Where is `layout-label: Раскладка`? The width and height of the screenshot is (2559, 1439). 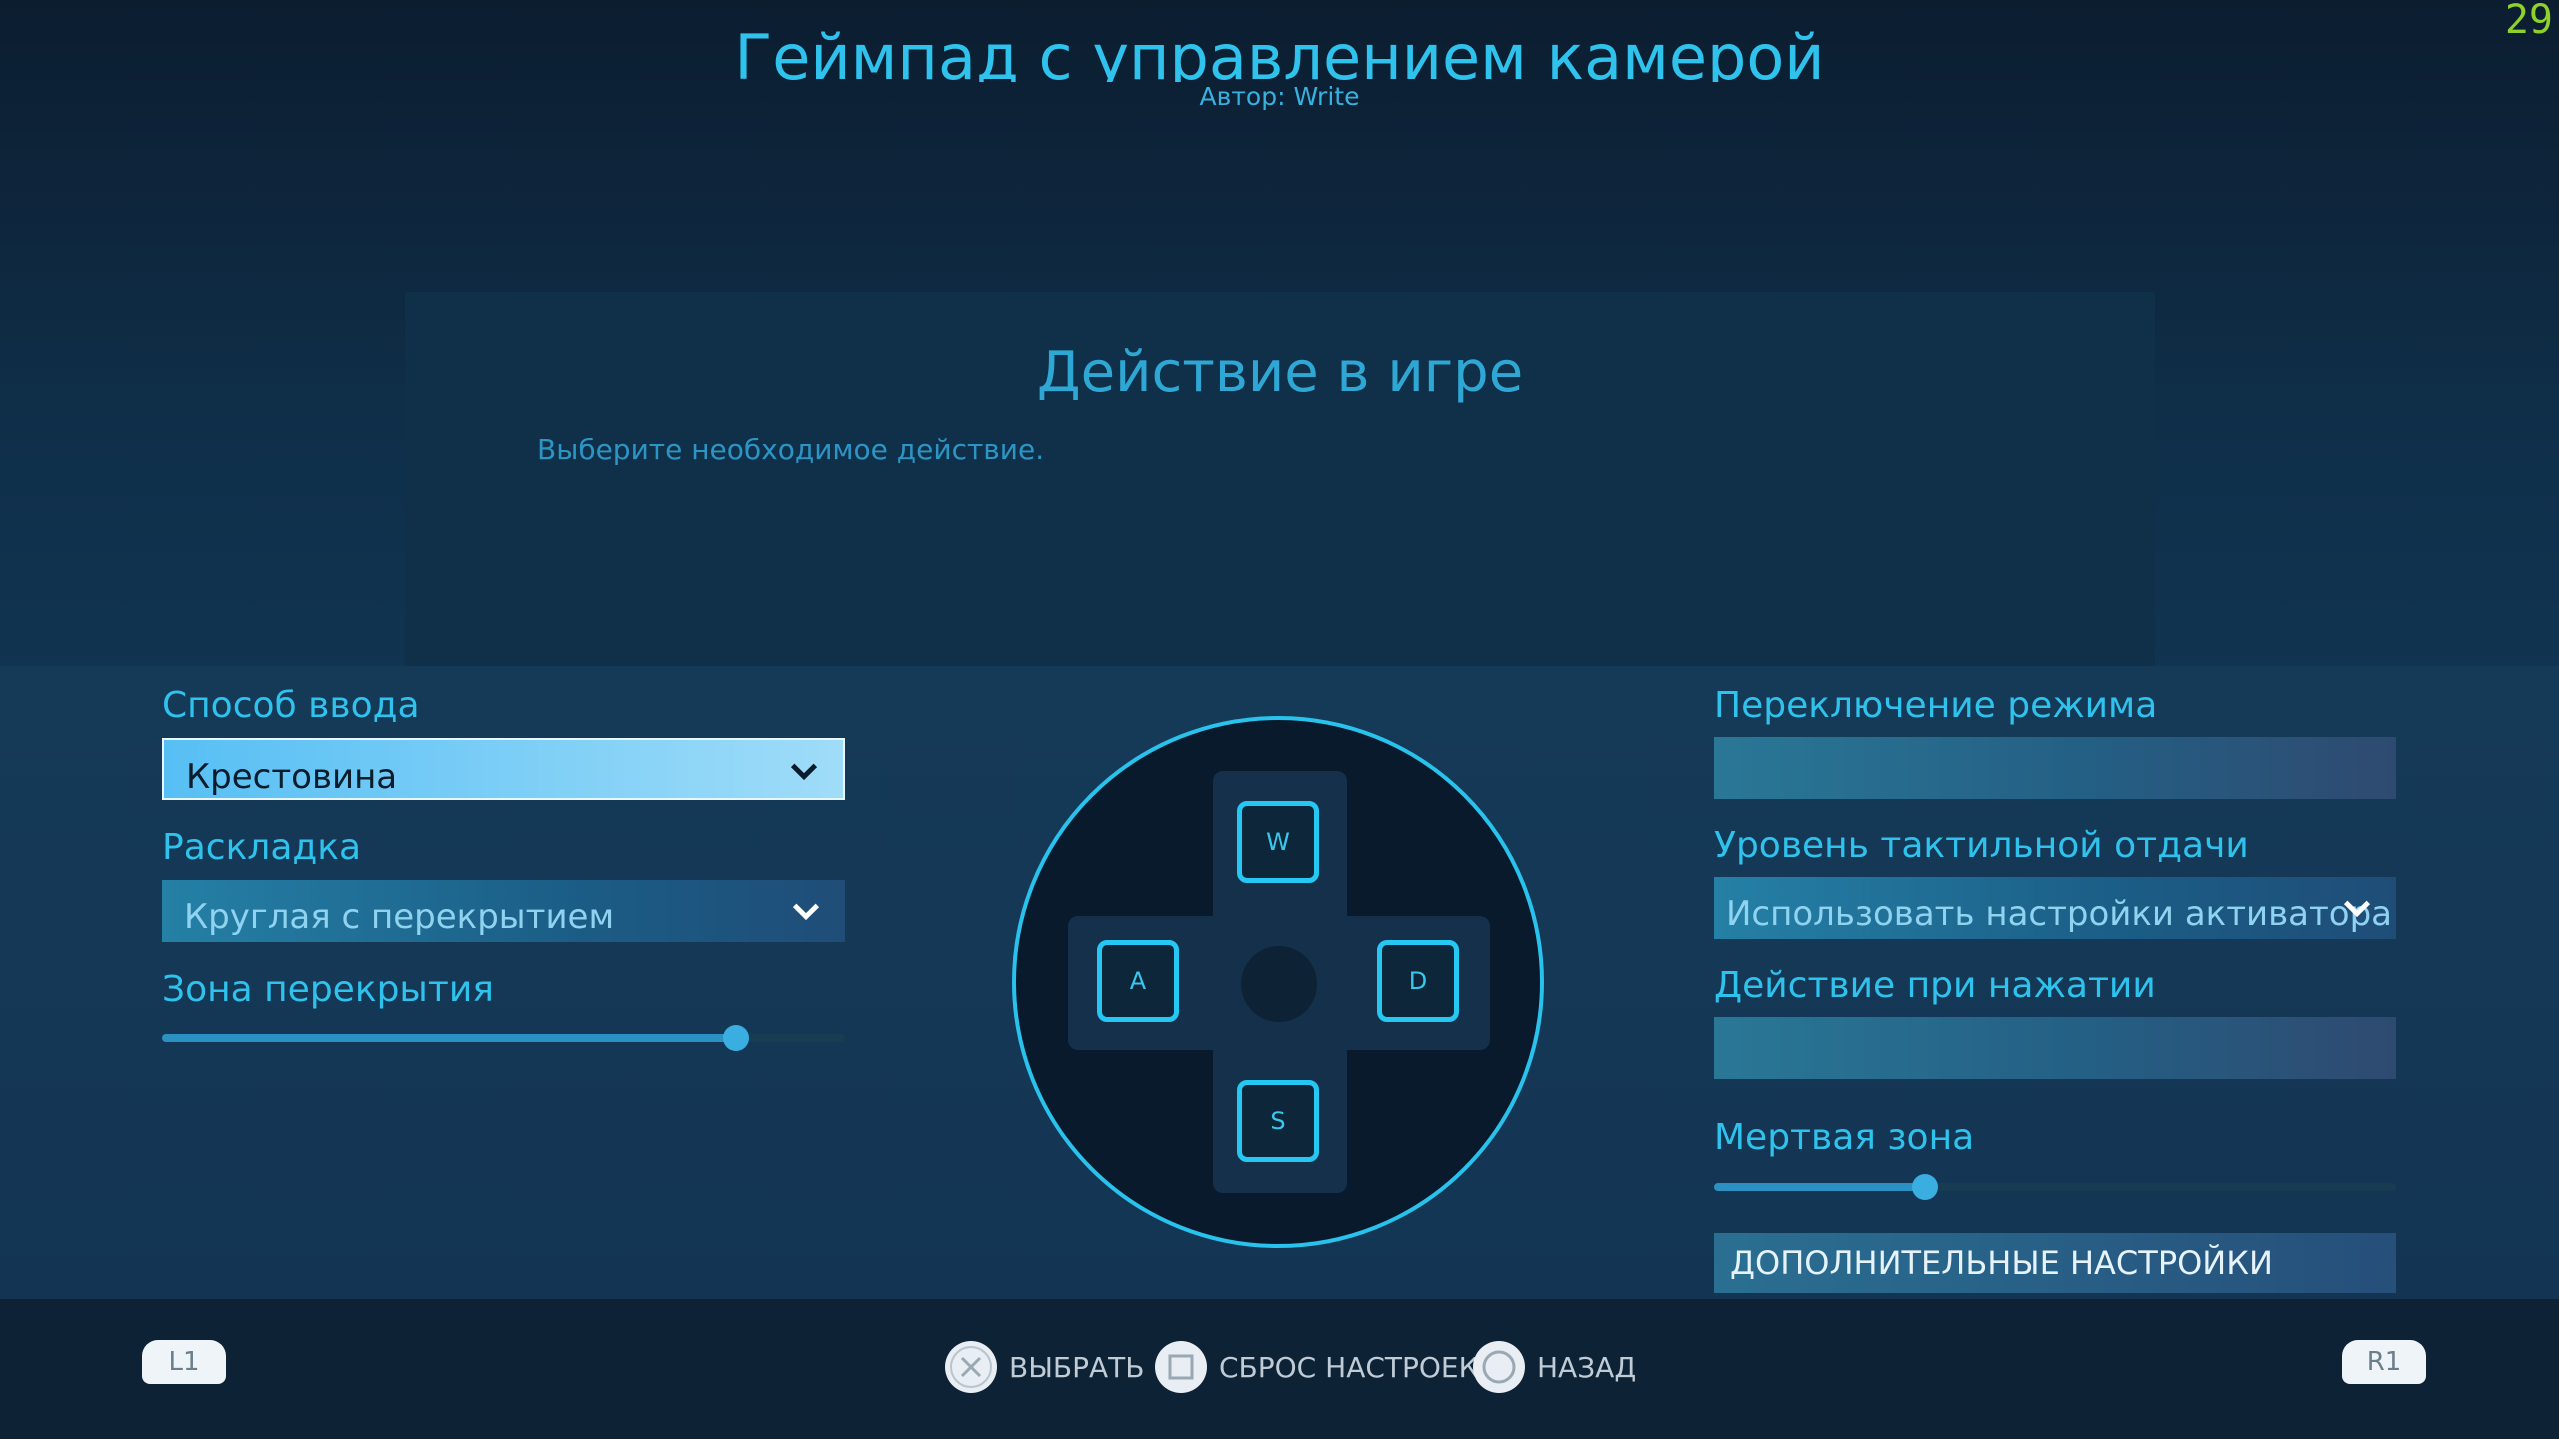 layout-label: Раскладка is located at coordinates (262, 847).